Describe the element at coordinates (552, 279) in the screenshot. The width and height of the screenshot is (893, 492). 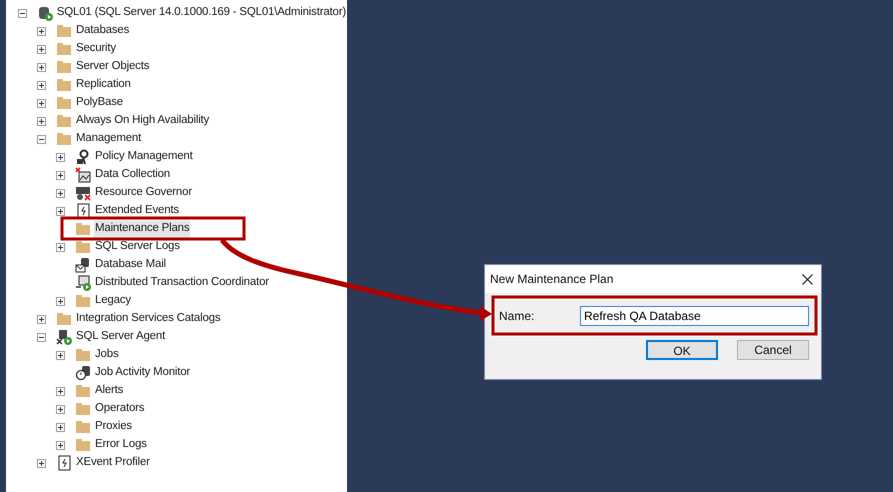
I see `dialog-title: New Maintenance Plan` at that location.